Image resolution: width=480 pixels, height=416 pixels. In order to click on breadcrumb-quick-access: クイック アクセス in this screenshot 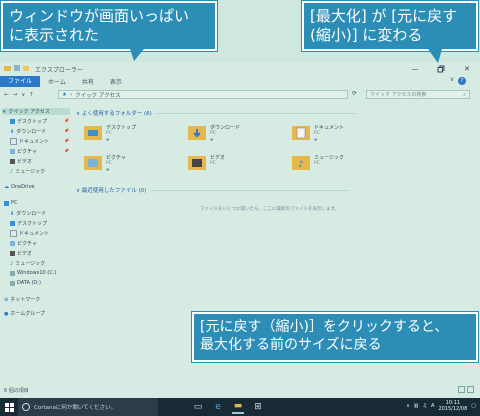, I will do `click(97, 95)`.